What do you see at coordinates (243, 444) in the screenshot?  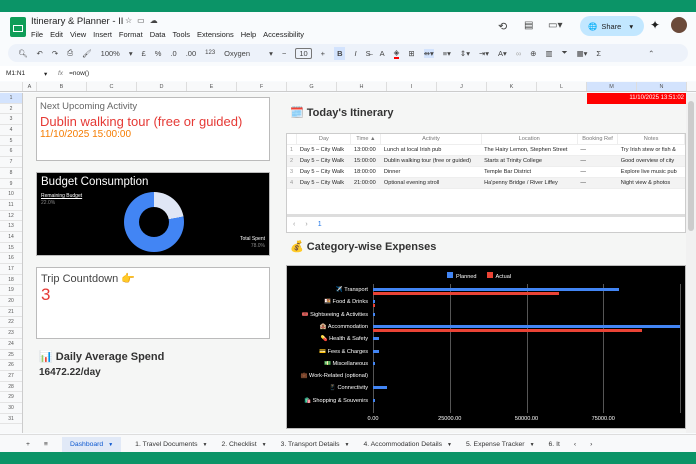 I see `sheet-tab-2: 2. Checklist ▼` at bounding box center [243, 444].